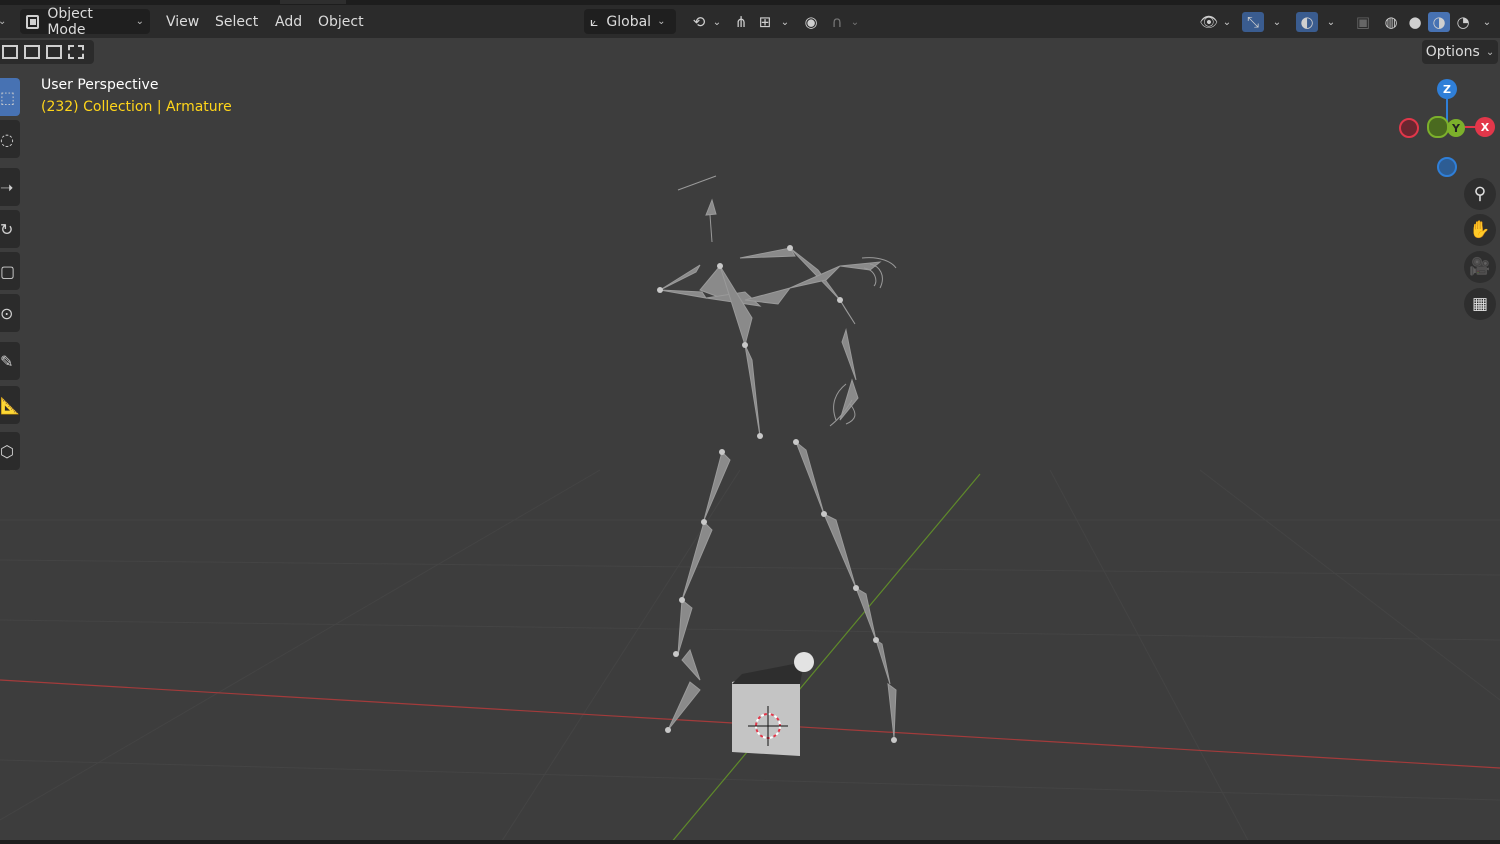  Describe the element at coordinates (10, 139) in the screenshot. I see `cursor-icon: ◌` at that location.